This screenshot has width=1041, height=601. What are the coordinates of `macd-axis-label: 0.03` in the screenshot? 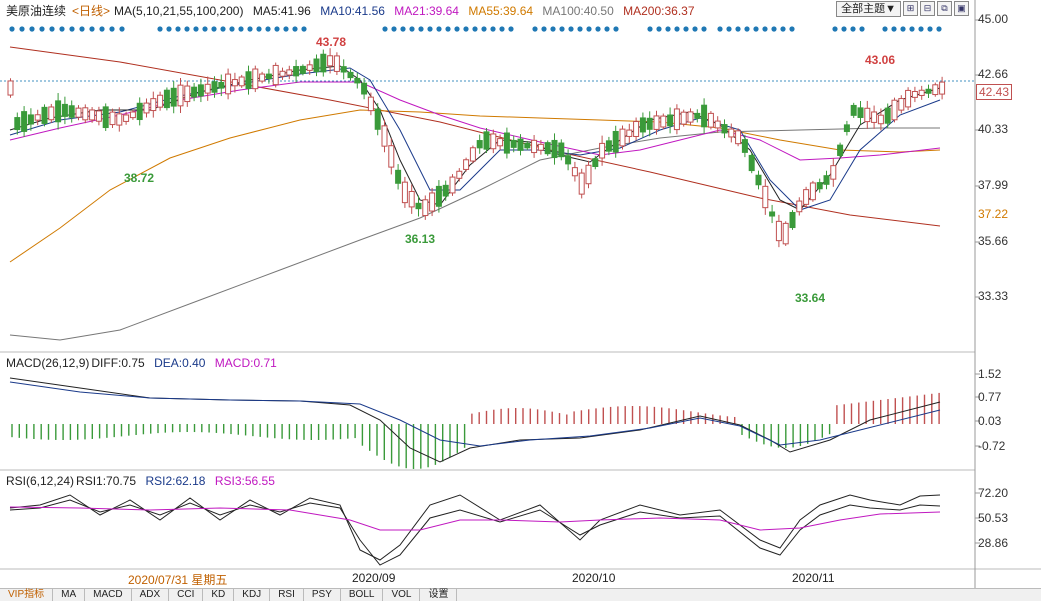 It's located at (990, 421).